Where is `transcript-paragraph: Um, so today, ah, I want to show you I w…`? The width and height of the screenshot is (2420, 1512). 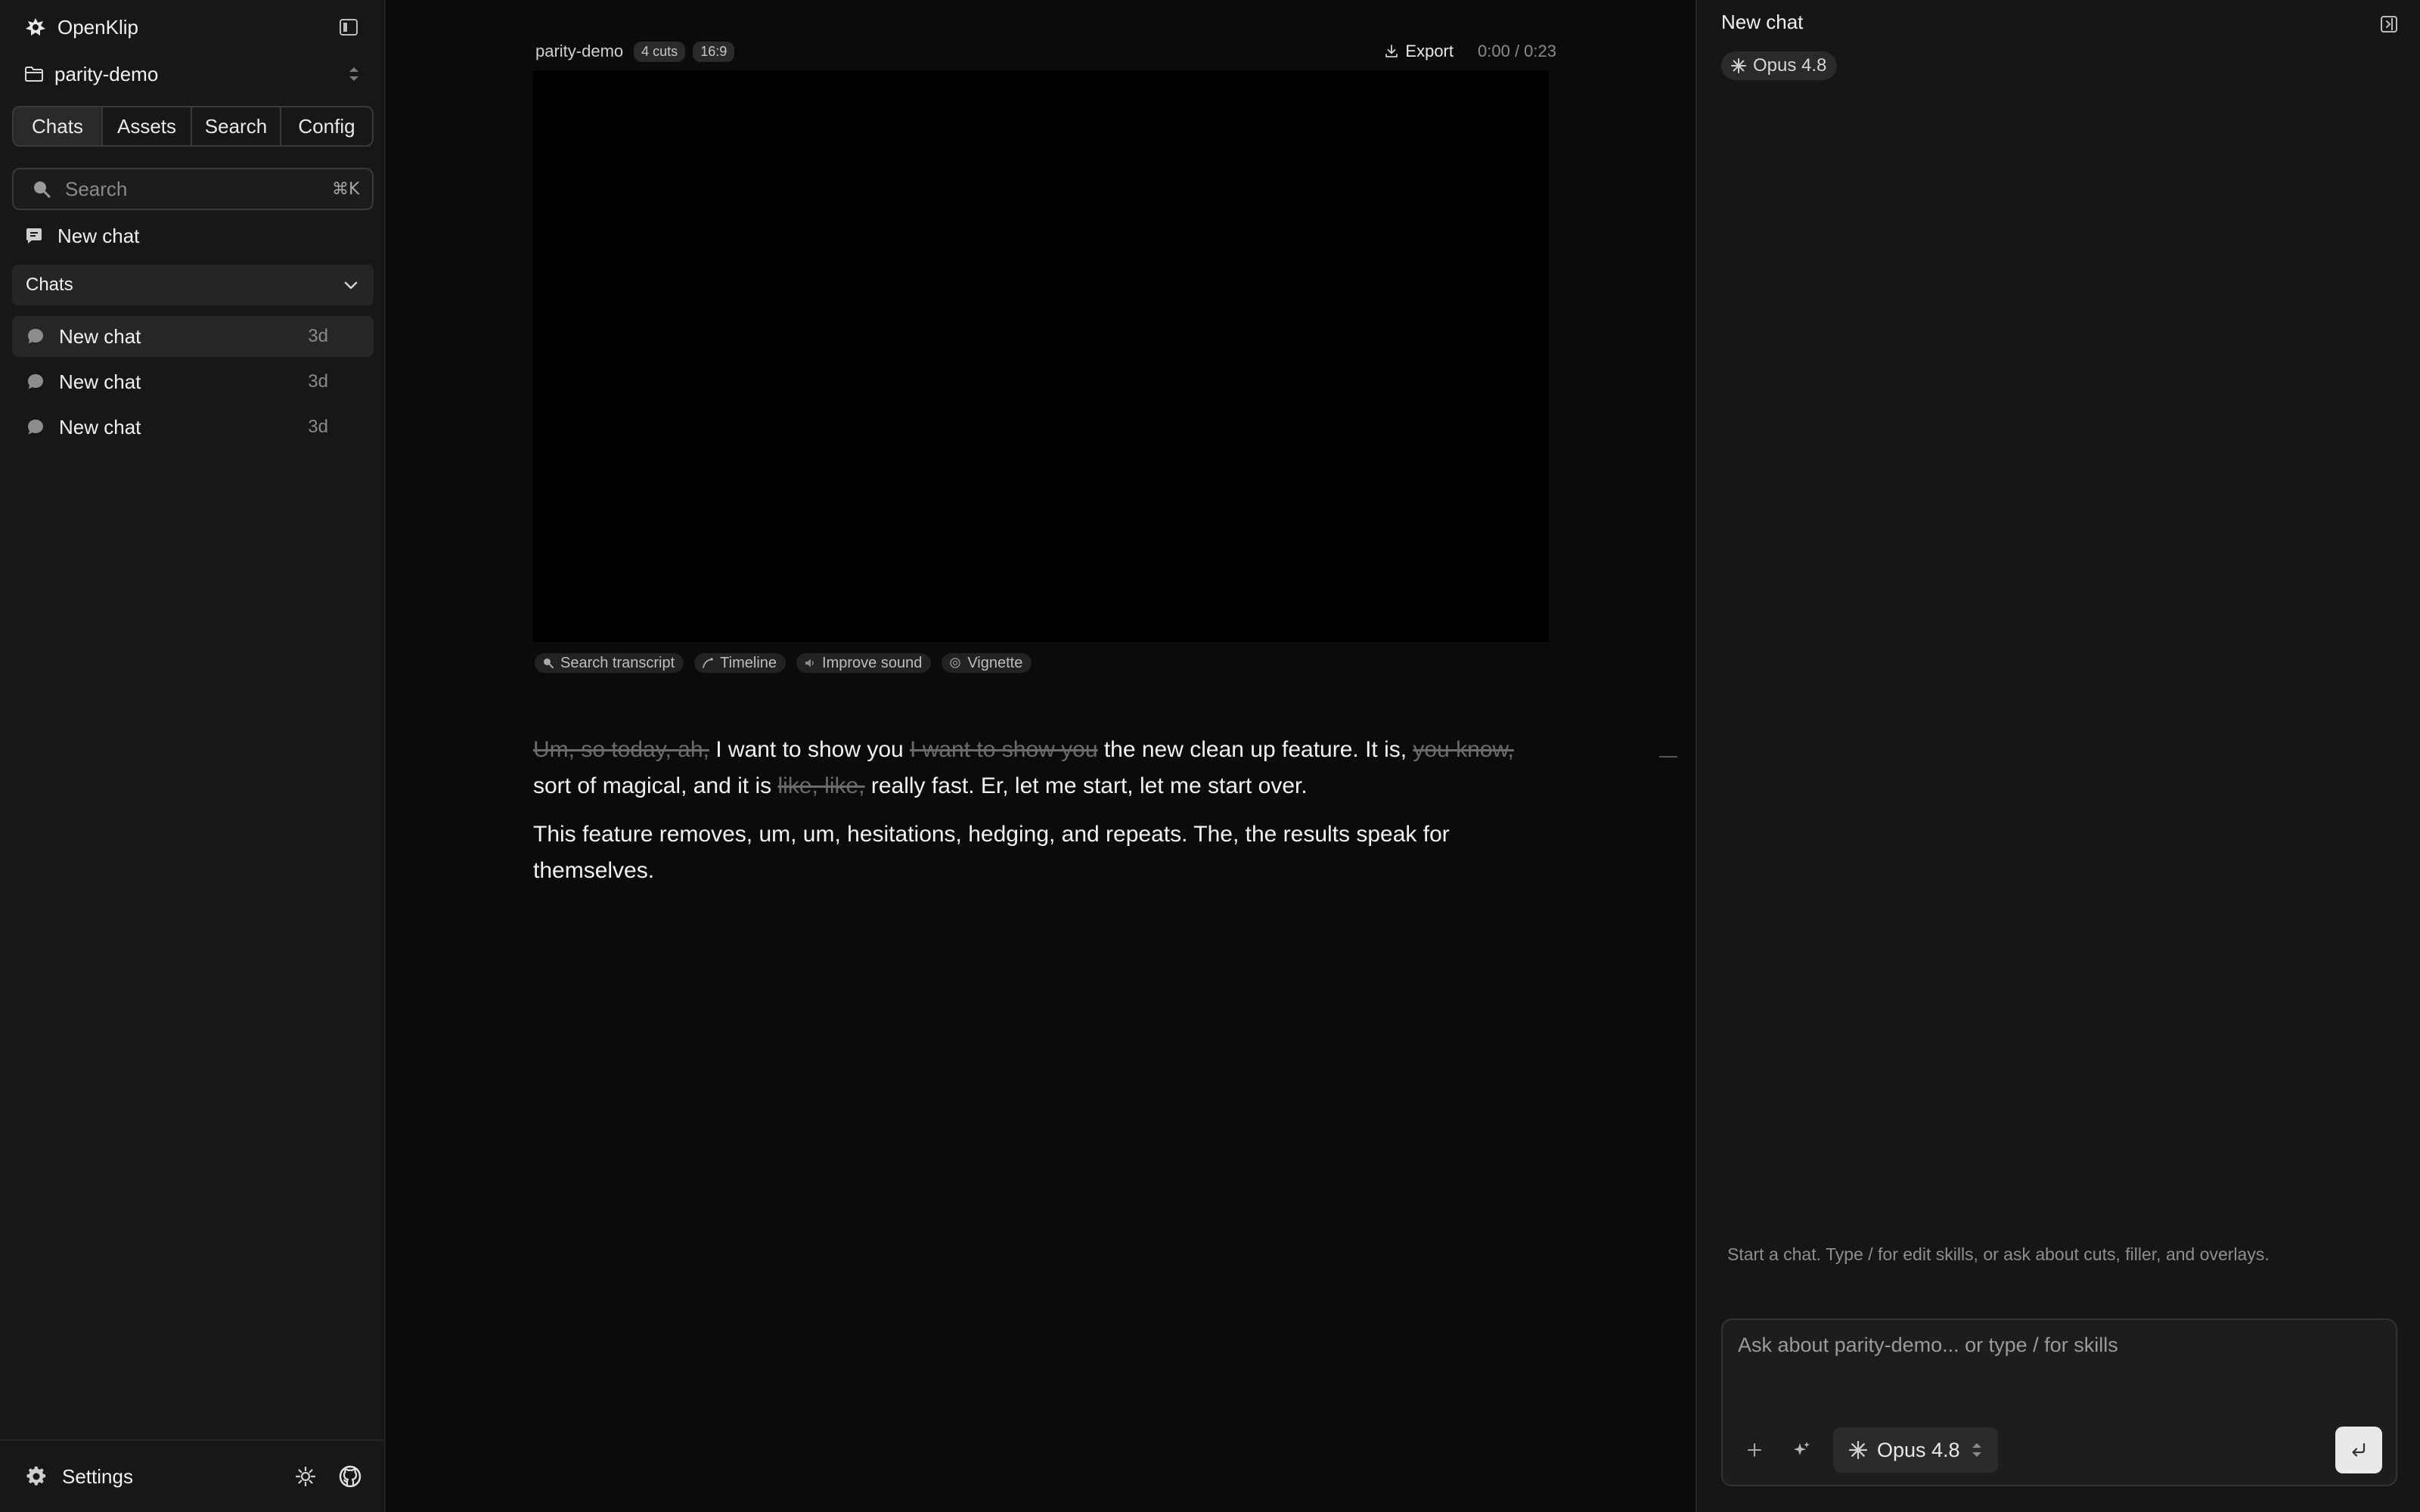 transcript-paragraph: Um, so today, ah, I want to show you I w… is located at coordinates (1041, 768).